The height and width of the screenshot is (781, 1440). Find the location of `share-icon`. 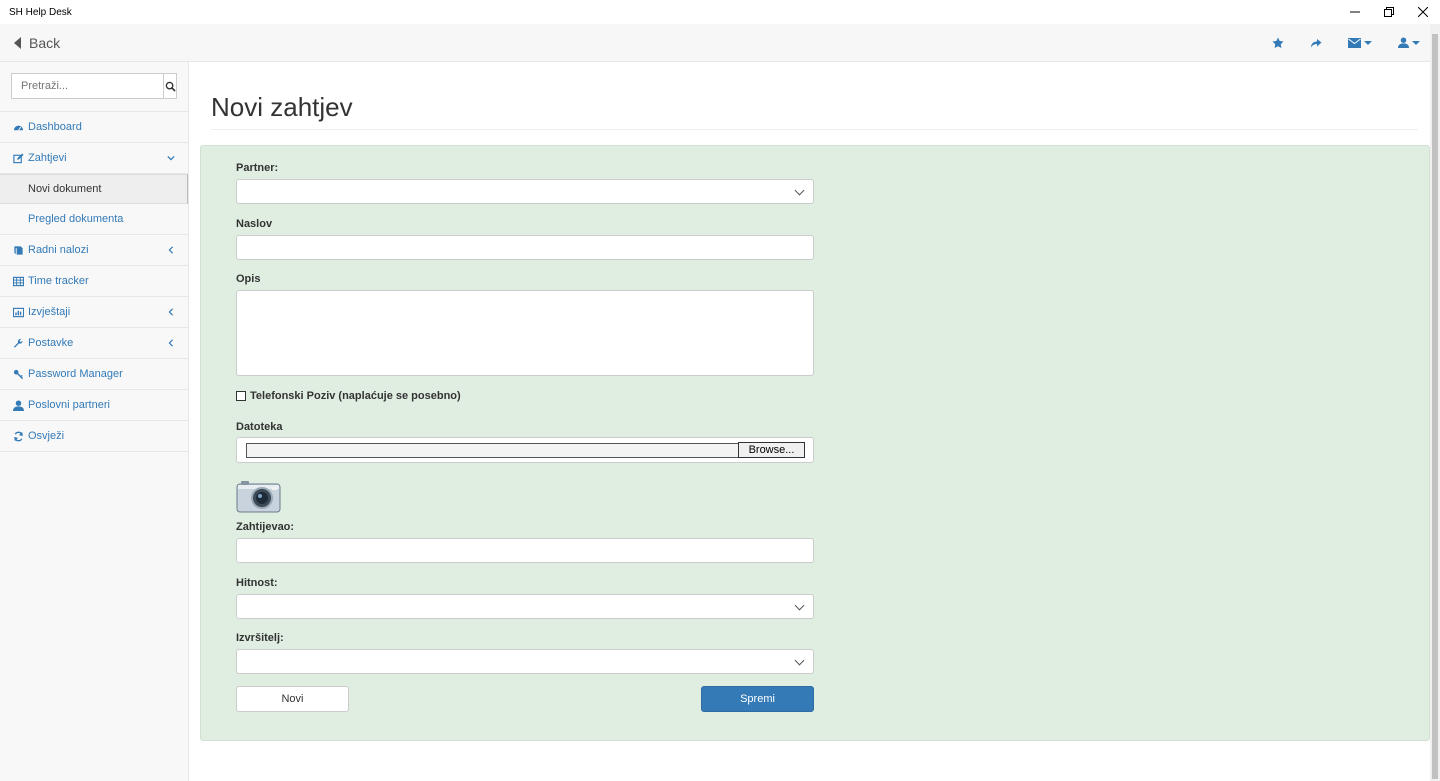

share-icon is located at coordinates (1316, 42).